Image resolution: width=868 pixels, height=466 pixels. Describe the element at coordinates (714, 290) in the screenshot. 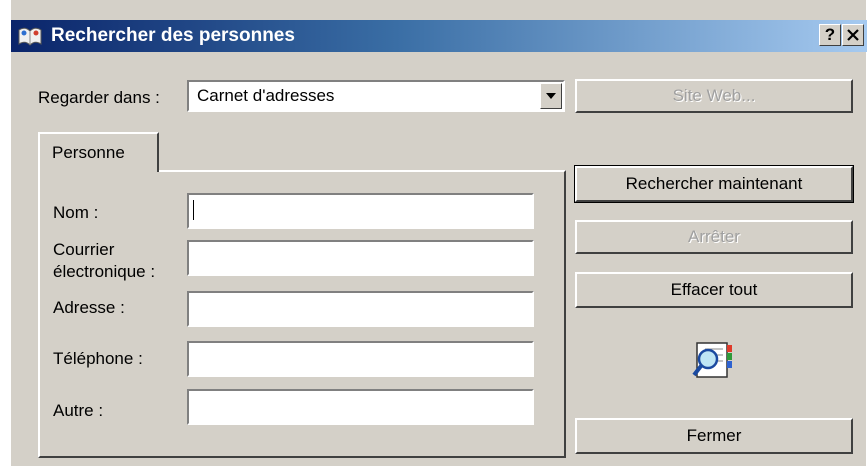

I see `clear-all-button: Effacer tout` at that location.